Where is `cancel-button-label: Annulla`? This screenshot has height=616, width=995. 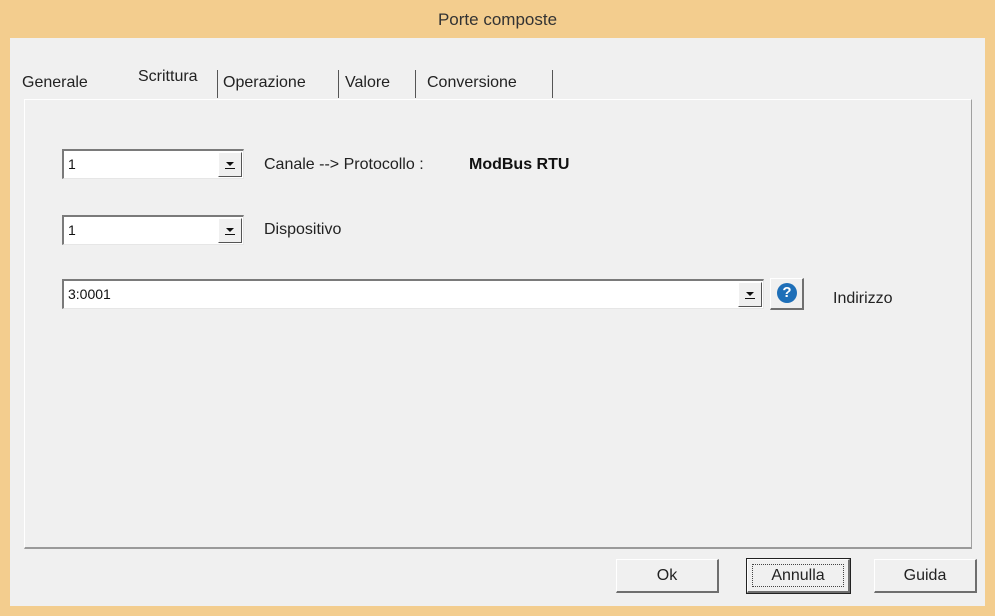 cancel-button-label: Annulla is located at coordinates (798, 575).